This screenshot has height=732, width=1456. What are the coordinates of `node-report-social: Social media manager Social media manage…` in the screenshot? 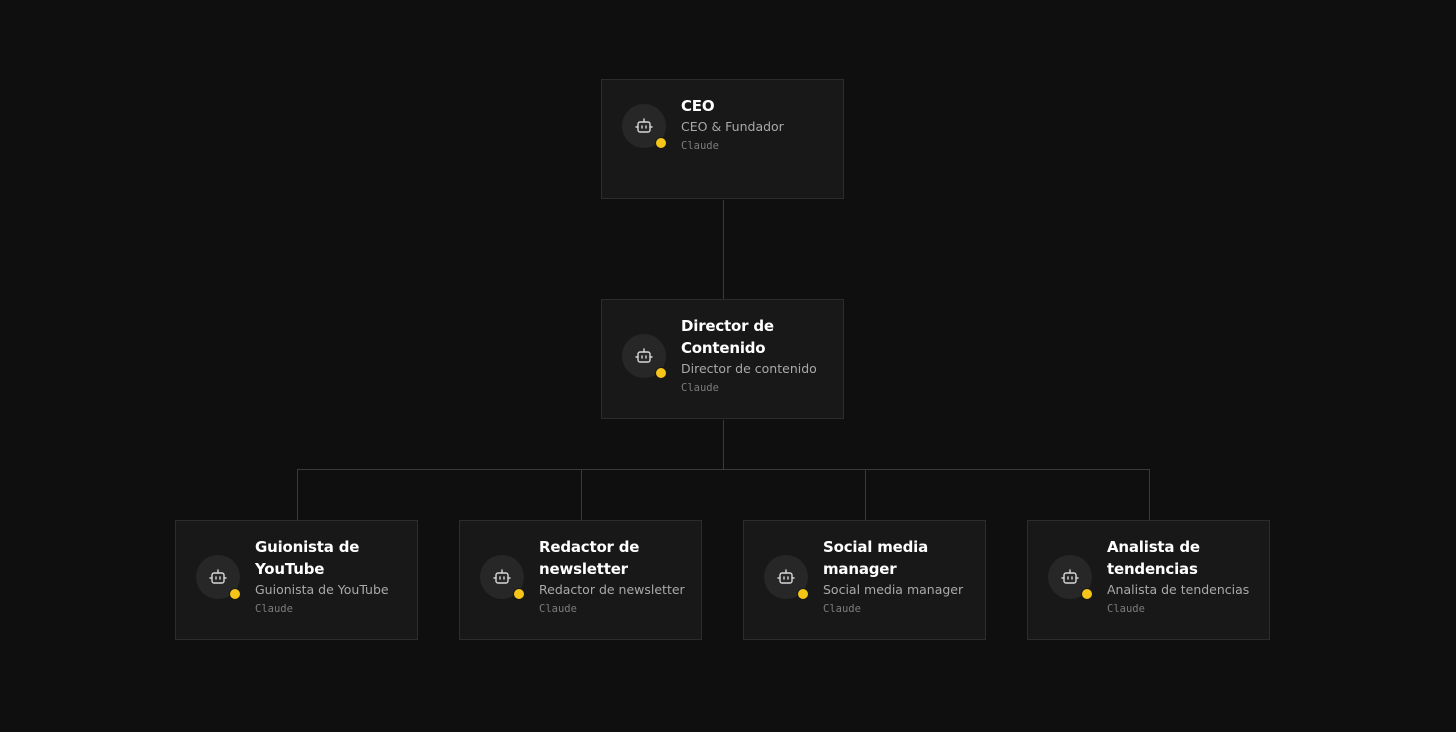 It's located at (864, 580).